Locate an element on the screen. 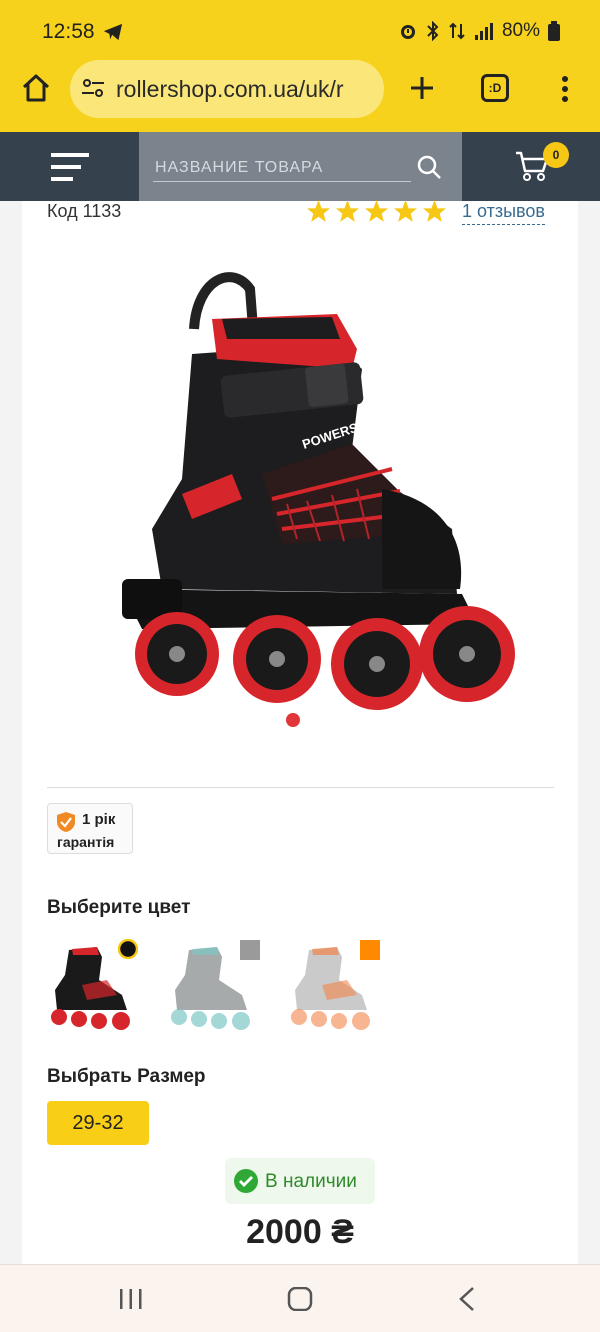 The image size is (600, 1332). battery-icon is located at coordinates (554, 31).